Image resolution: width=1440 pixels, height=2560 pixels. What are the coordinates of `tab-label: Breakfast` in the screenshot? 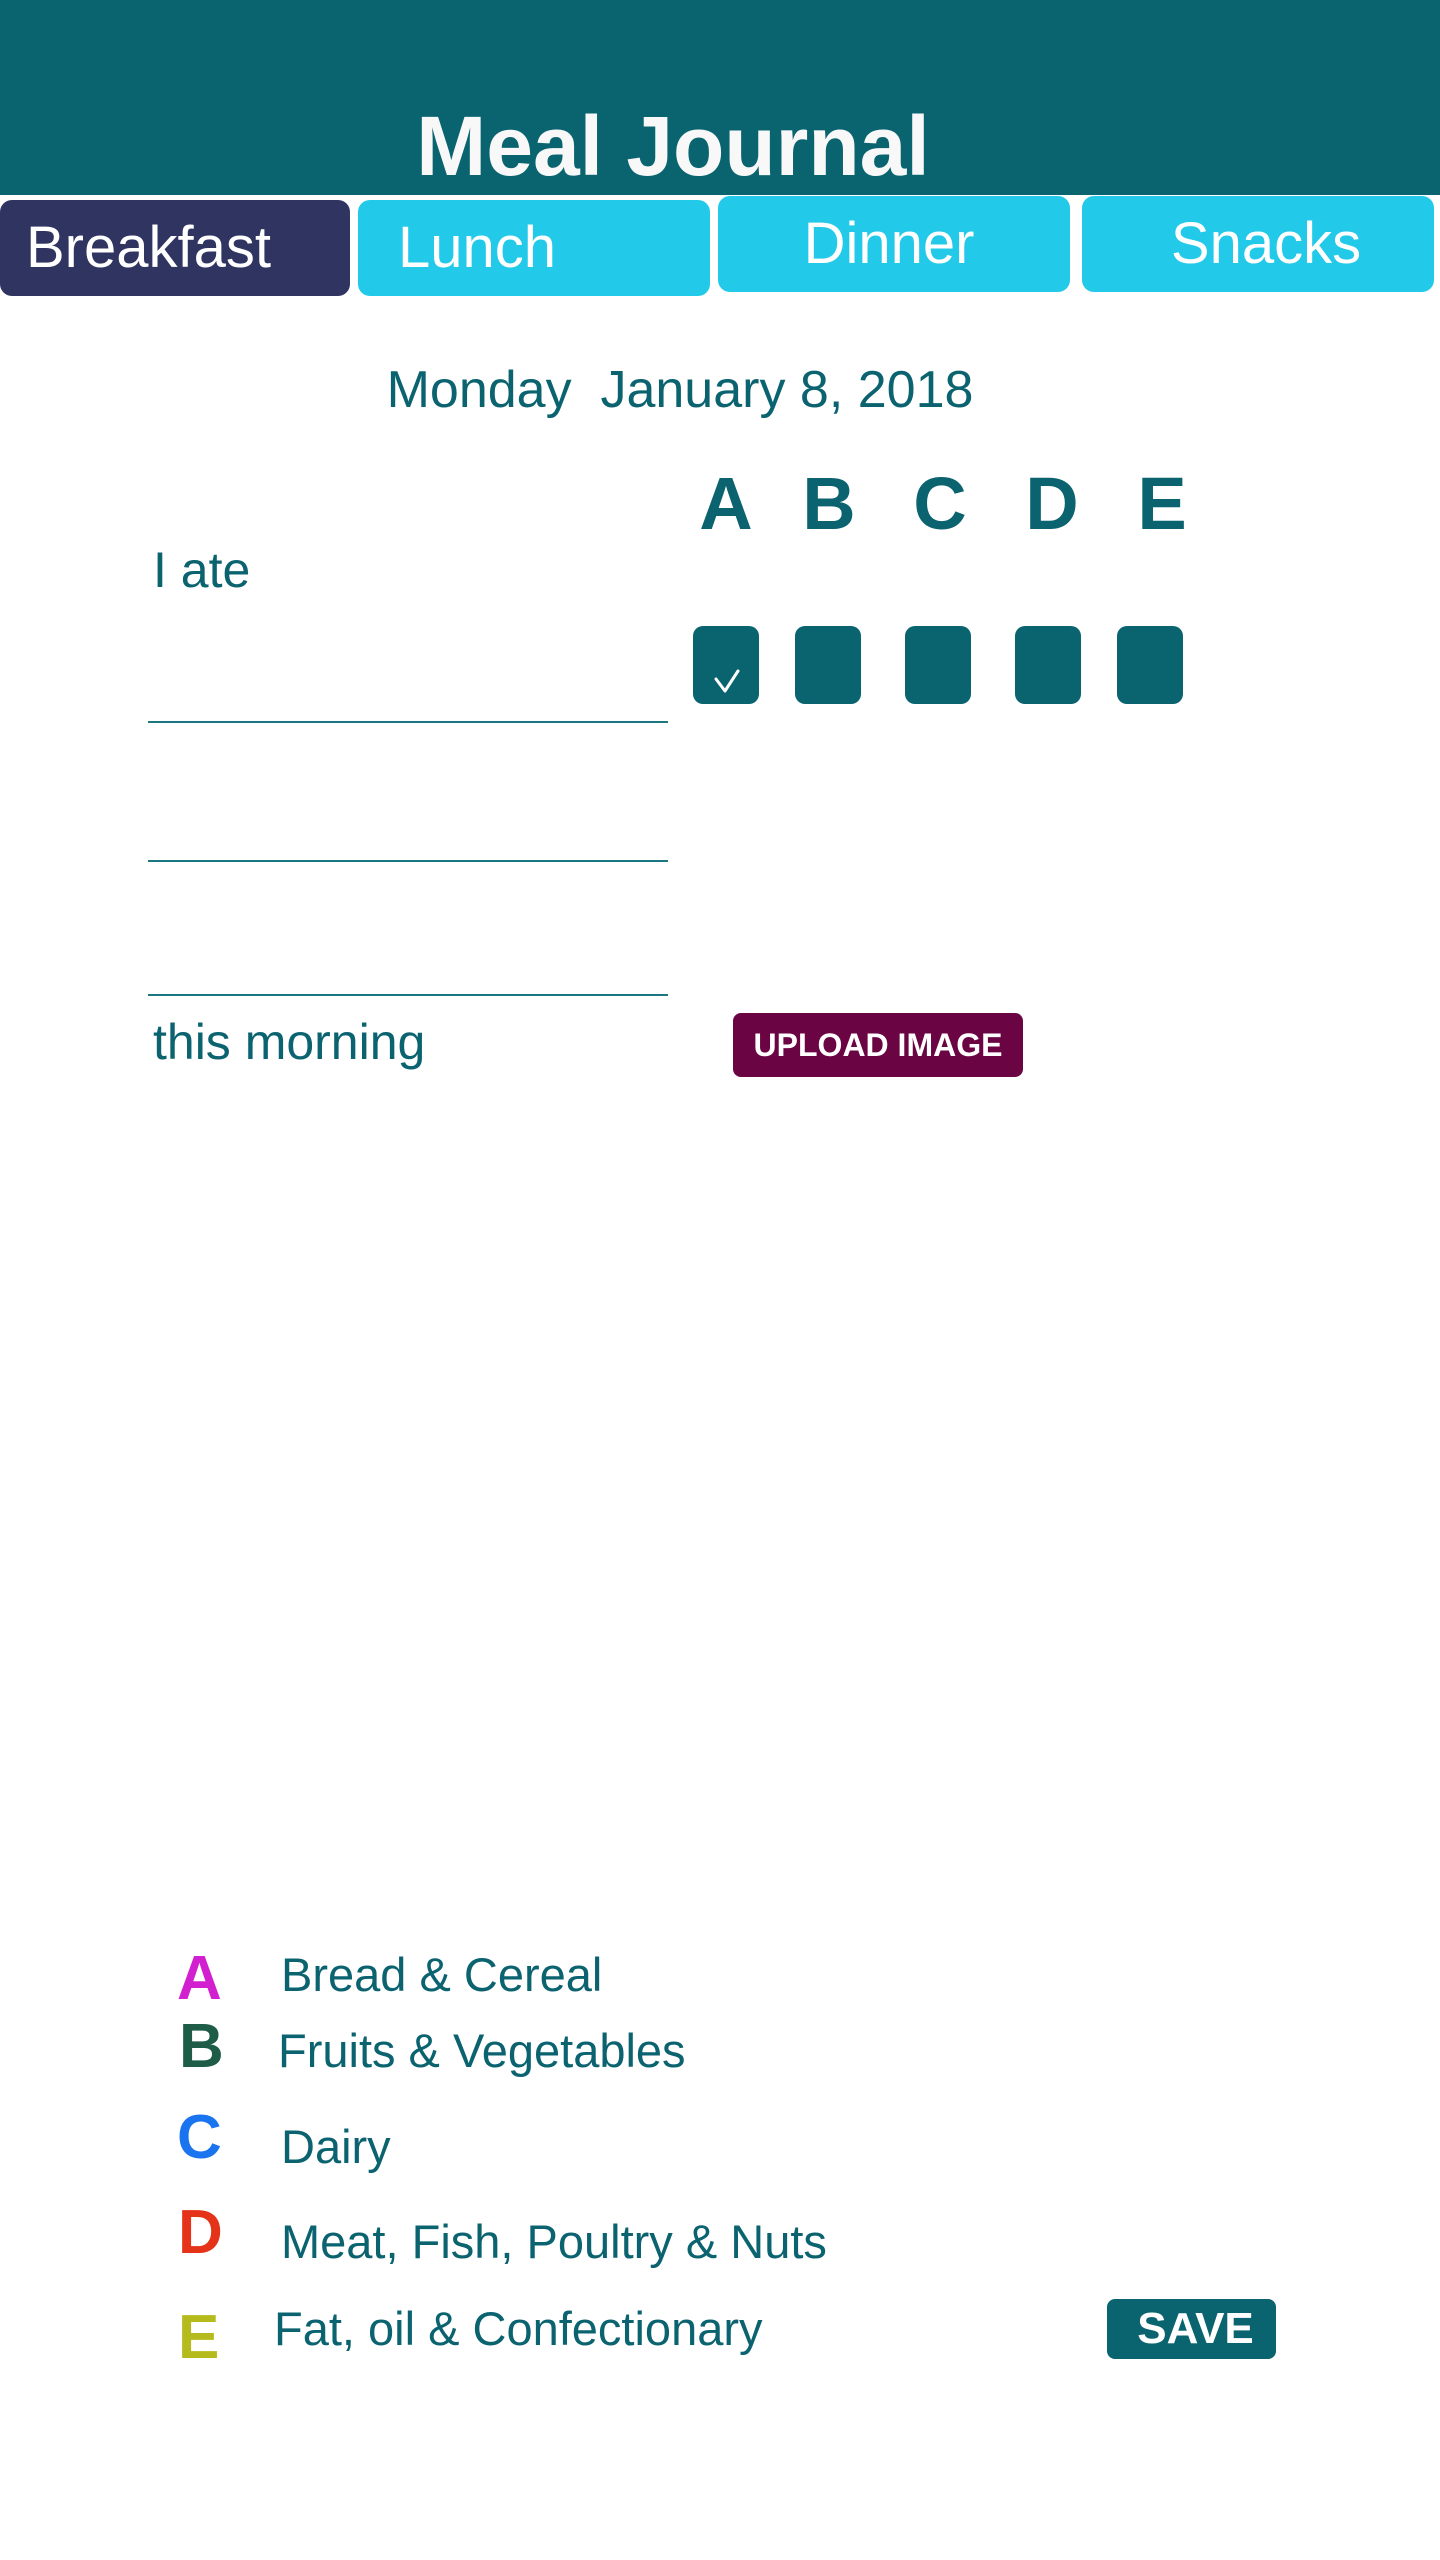 It's located at (148, 247).